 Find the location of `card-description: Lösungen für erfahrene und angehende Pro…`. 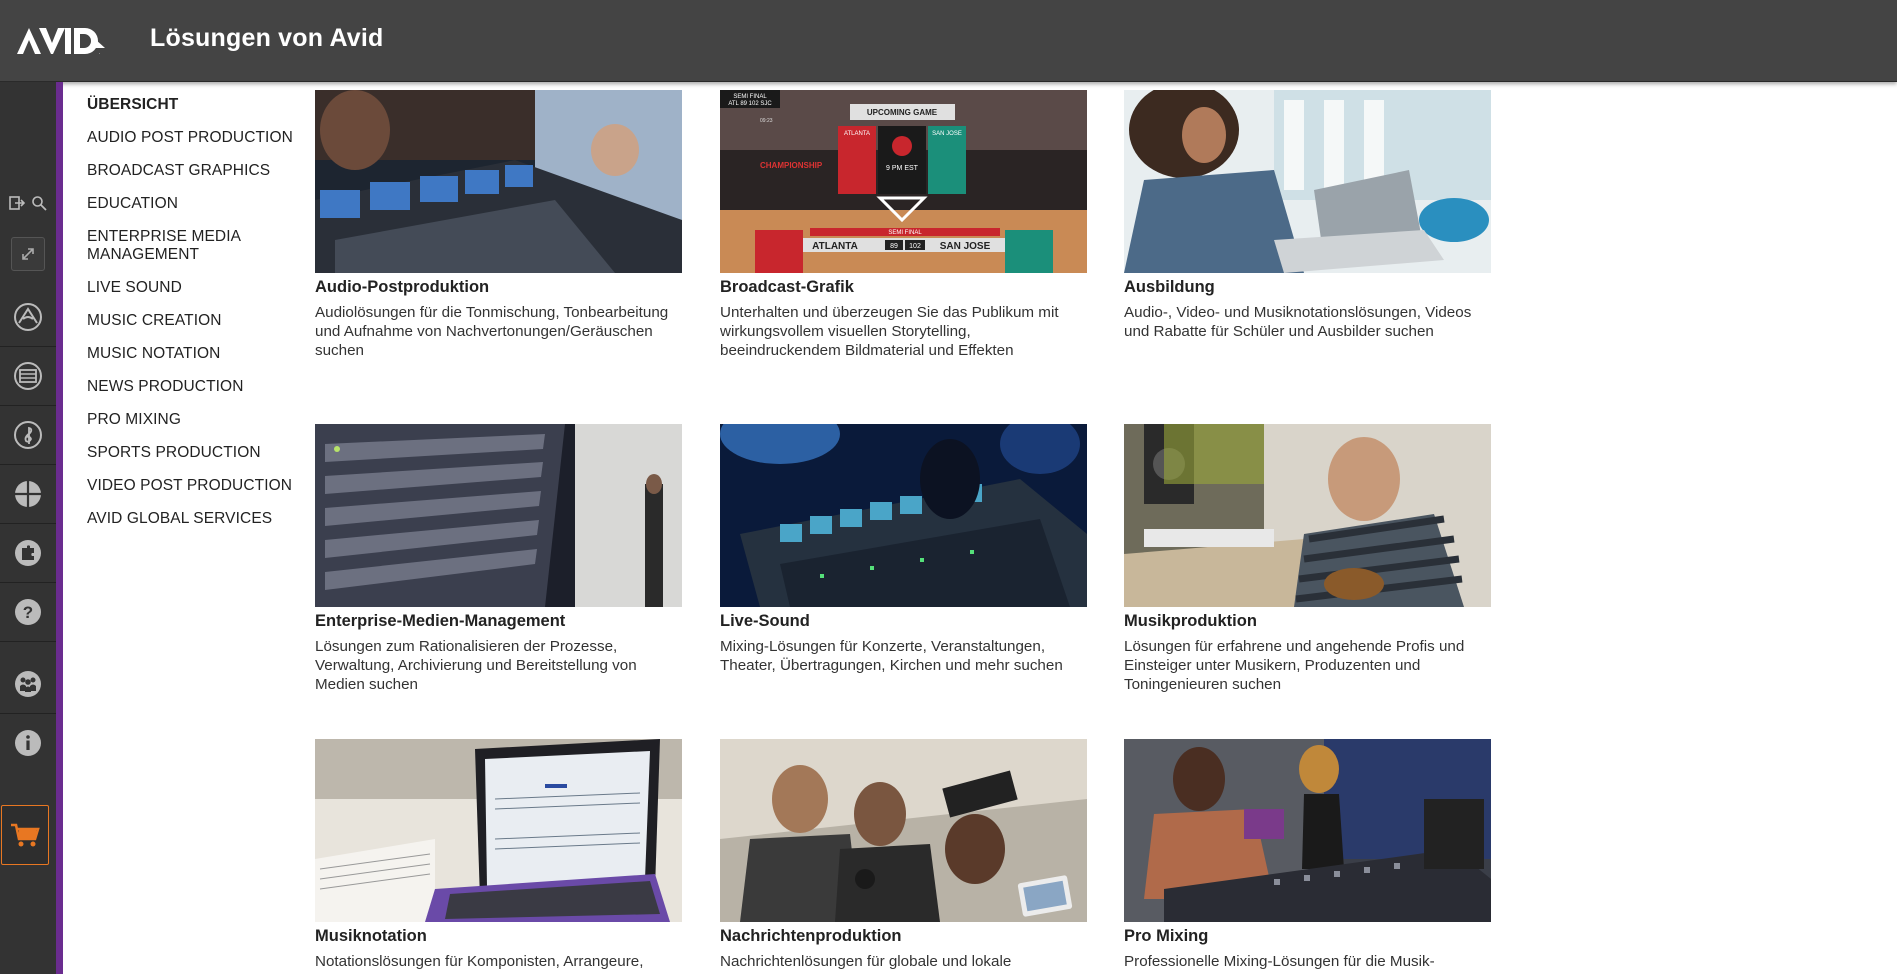

card-description: Lösungen für erfahrene und angehende Pro… is located at coordinates (1294, 665).